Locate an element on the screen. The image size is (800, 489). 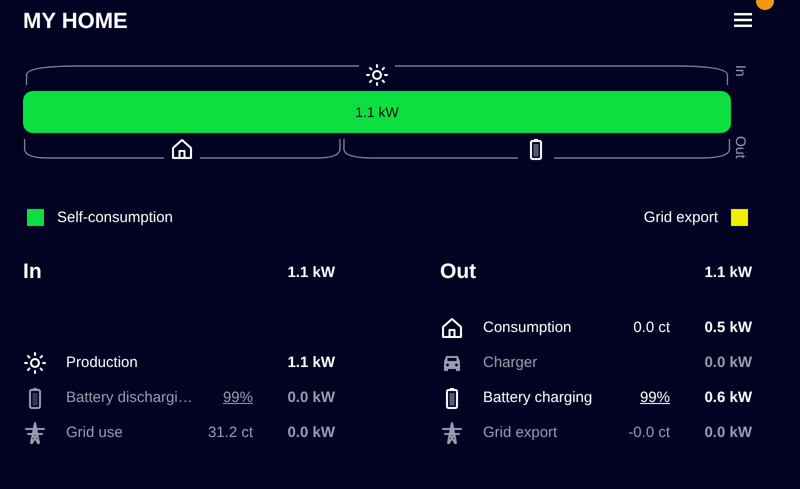
section-title: In is located at coordinates (32, 272).